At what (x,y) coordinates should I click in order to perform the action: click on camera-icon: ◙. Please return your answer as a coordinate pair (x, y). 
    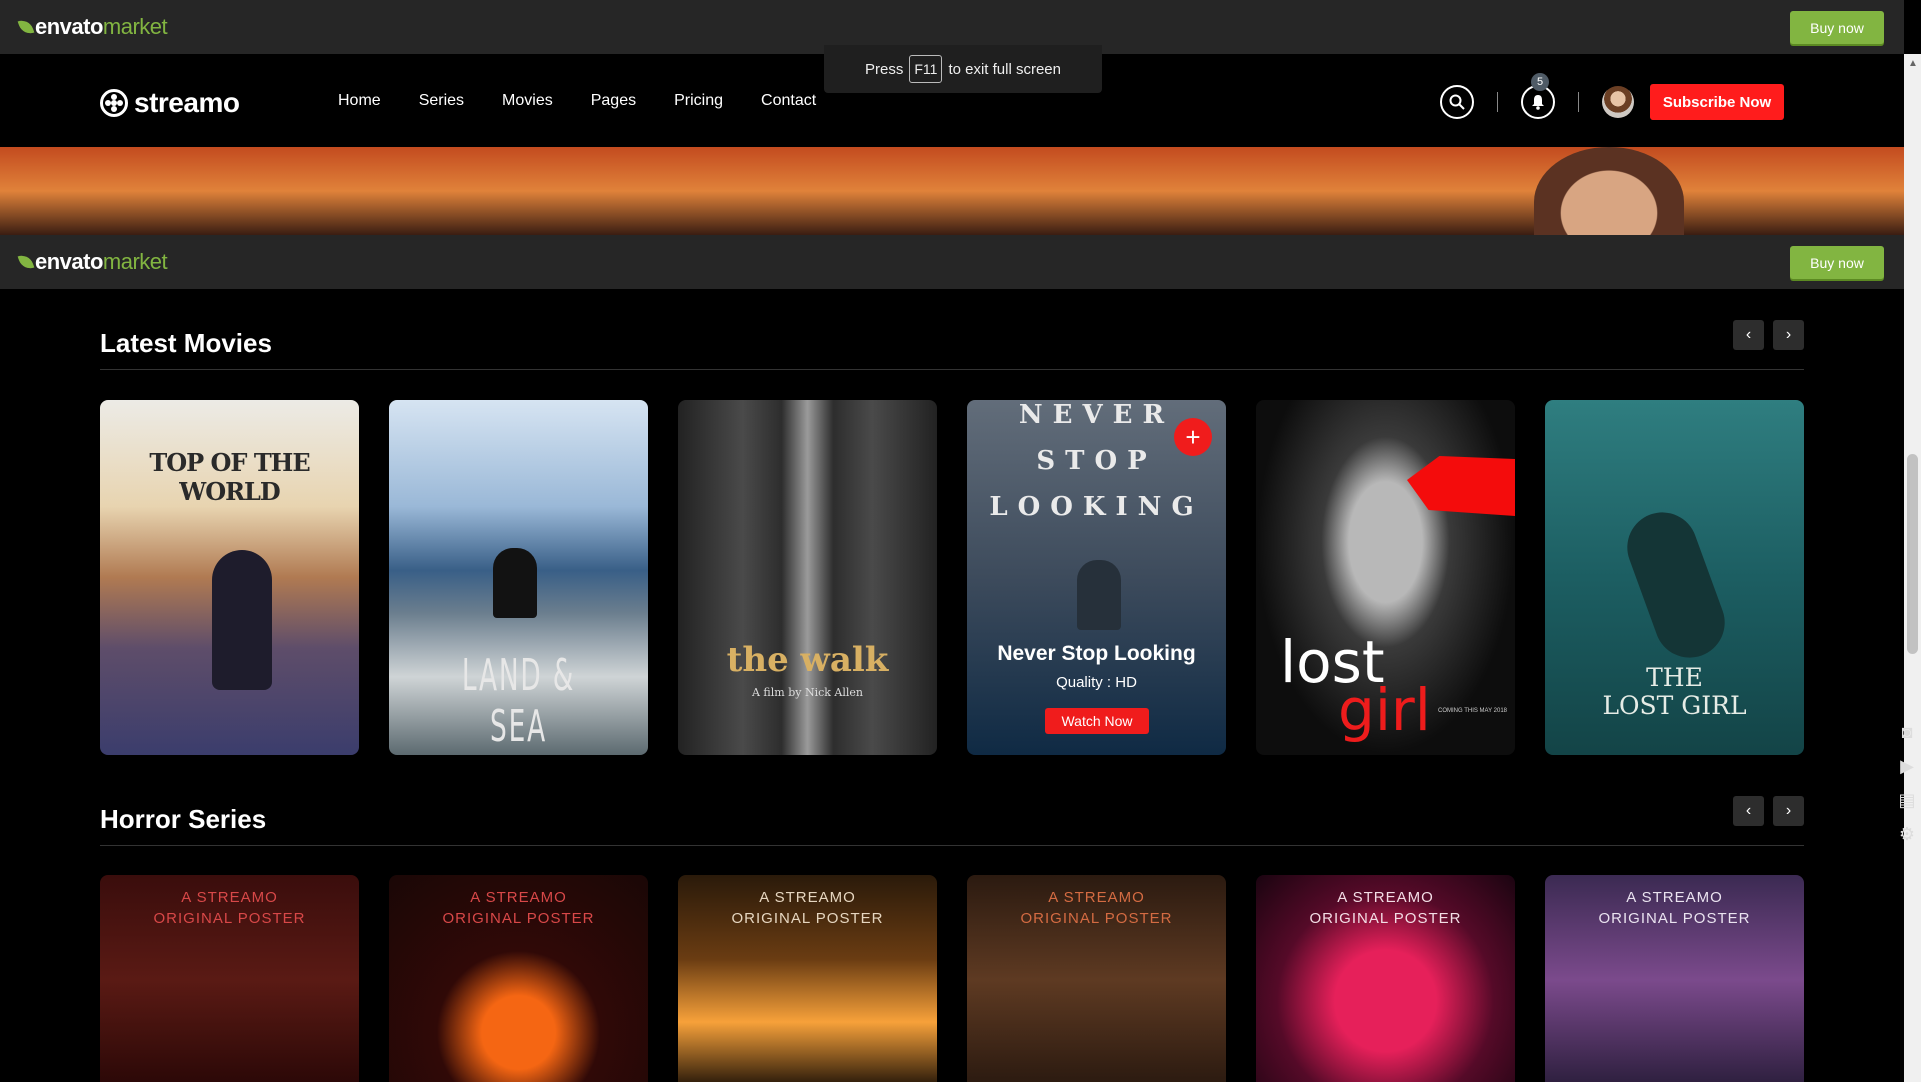
    Looking at the image, I should click on (1907, 731).